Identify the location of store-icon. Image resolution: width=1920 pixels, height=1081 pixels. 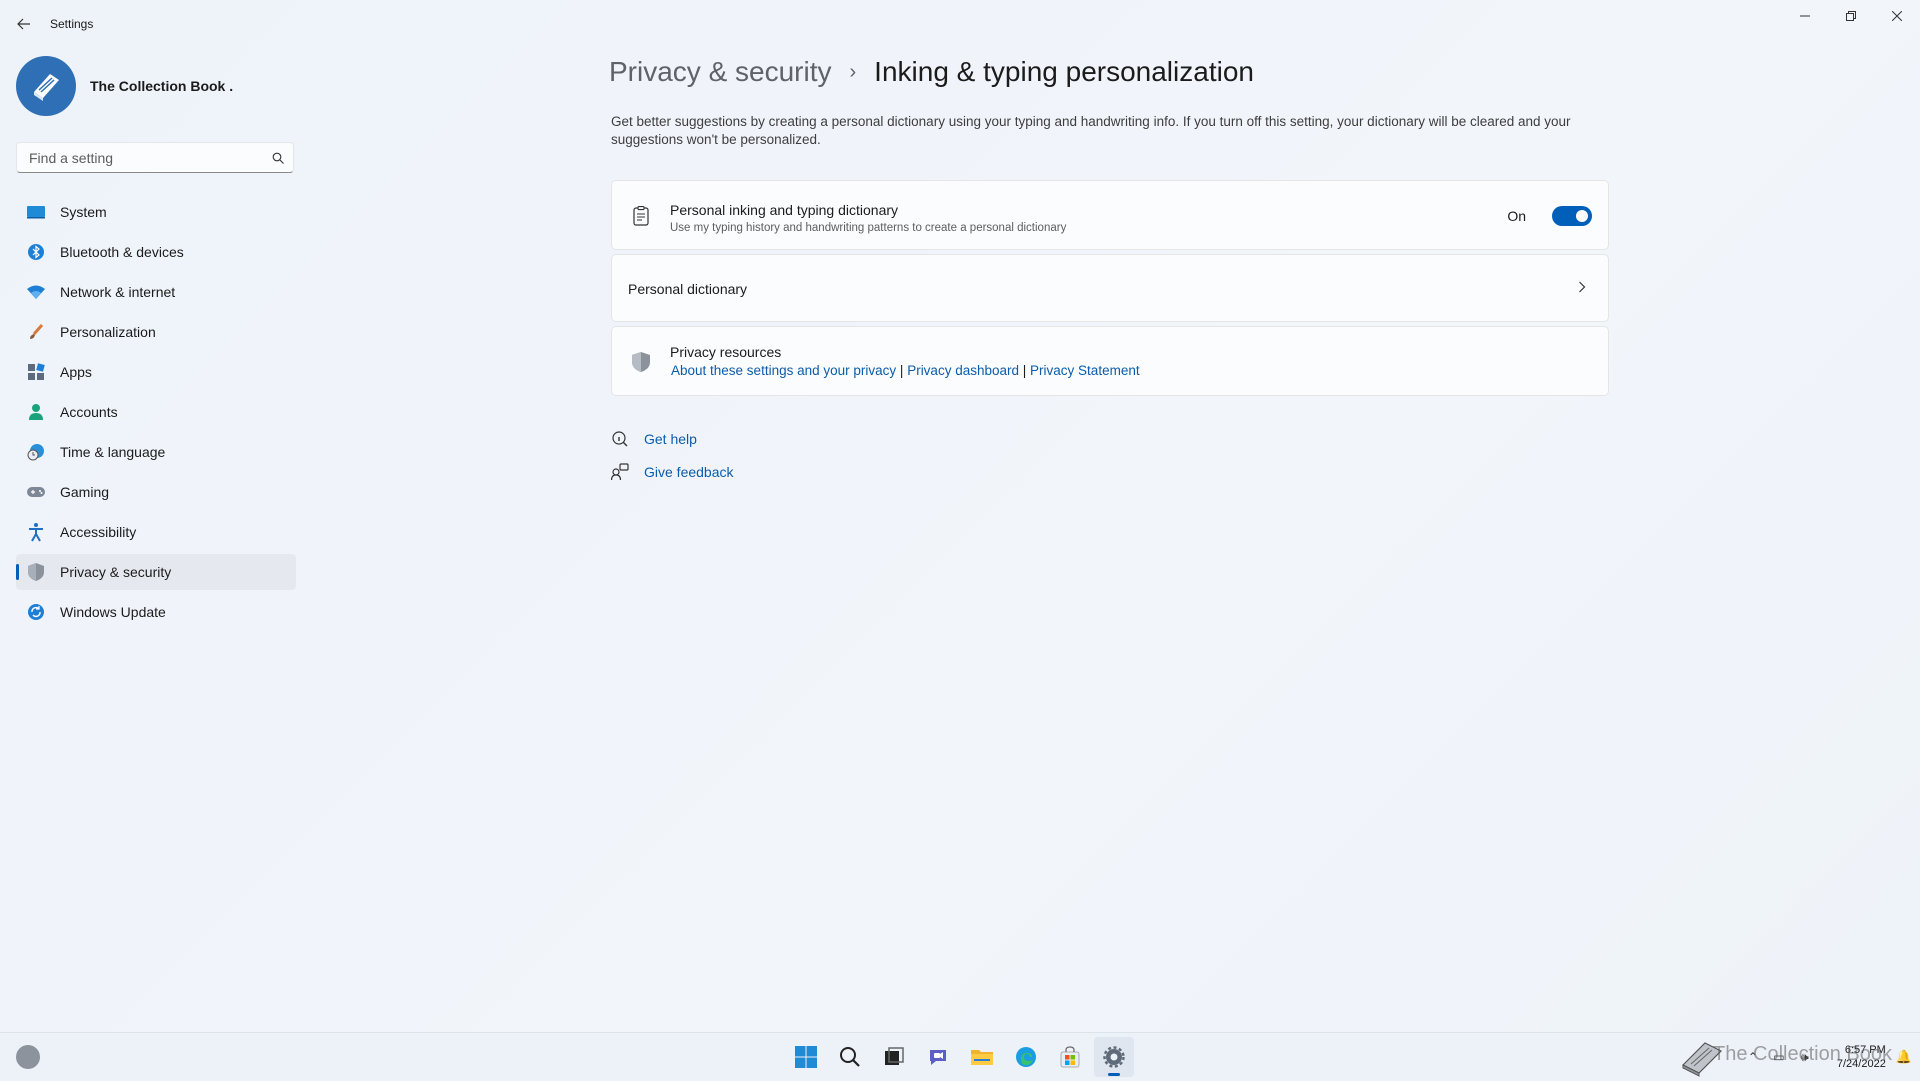
(1070, 1057).